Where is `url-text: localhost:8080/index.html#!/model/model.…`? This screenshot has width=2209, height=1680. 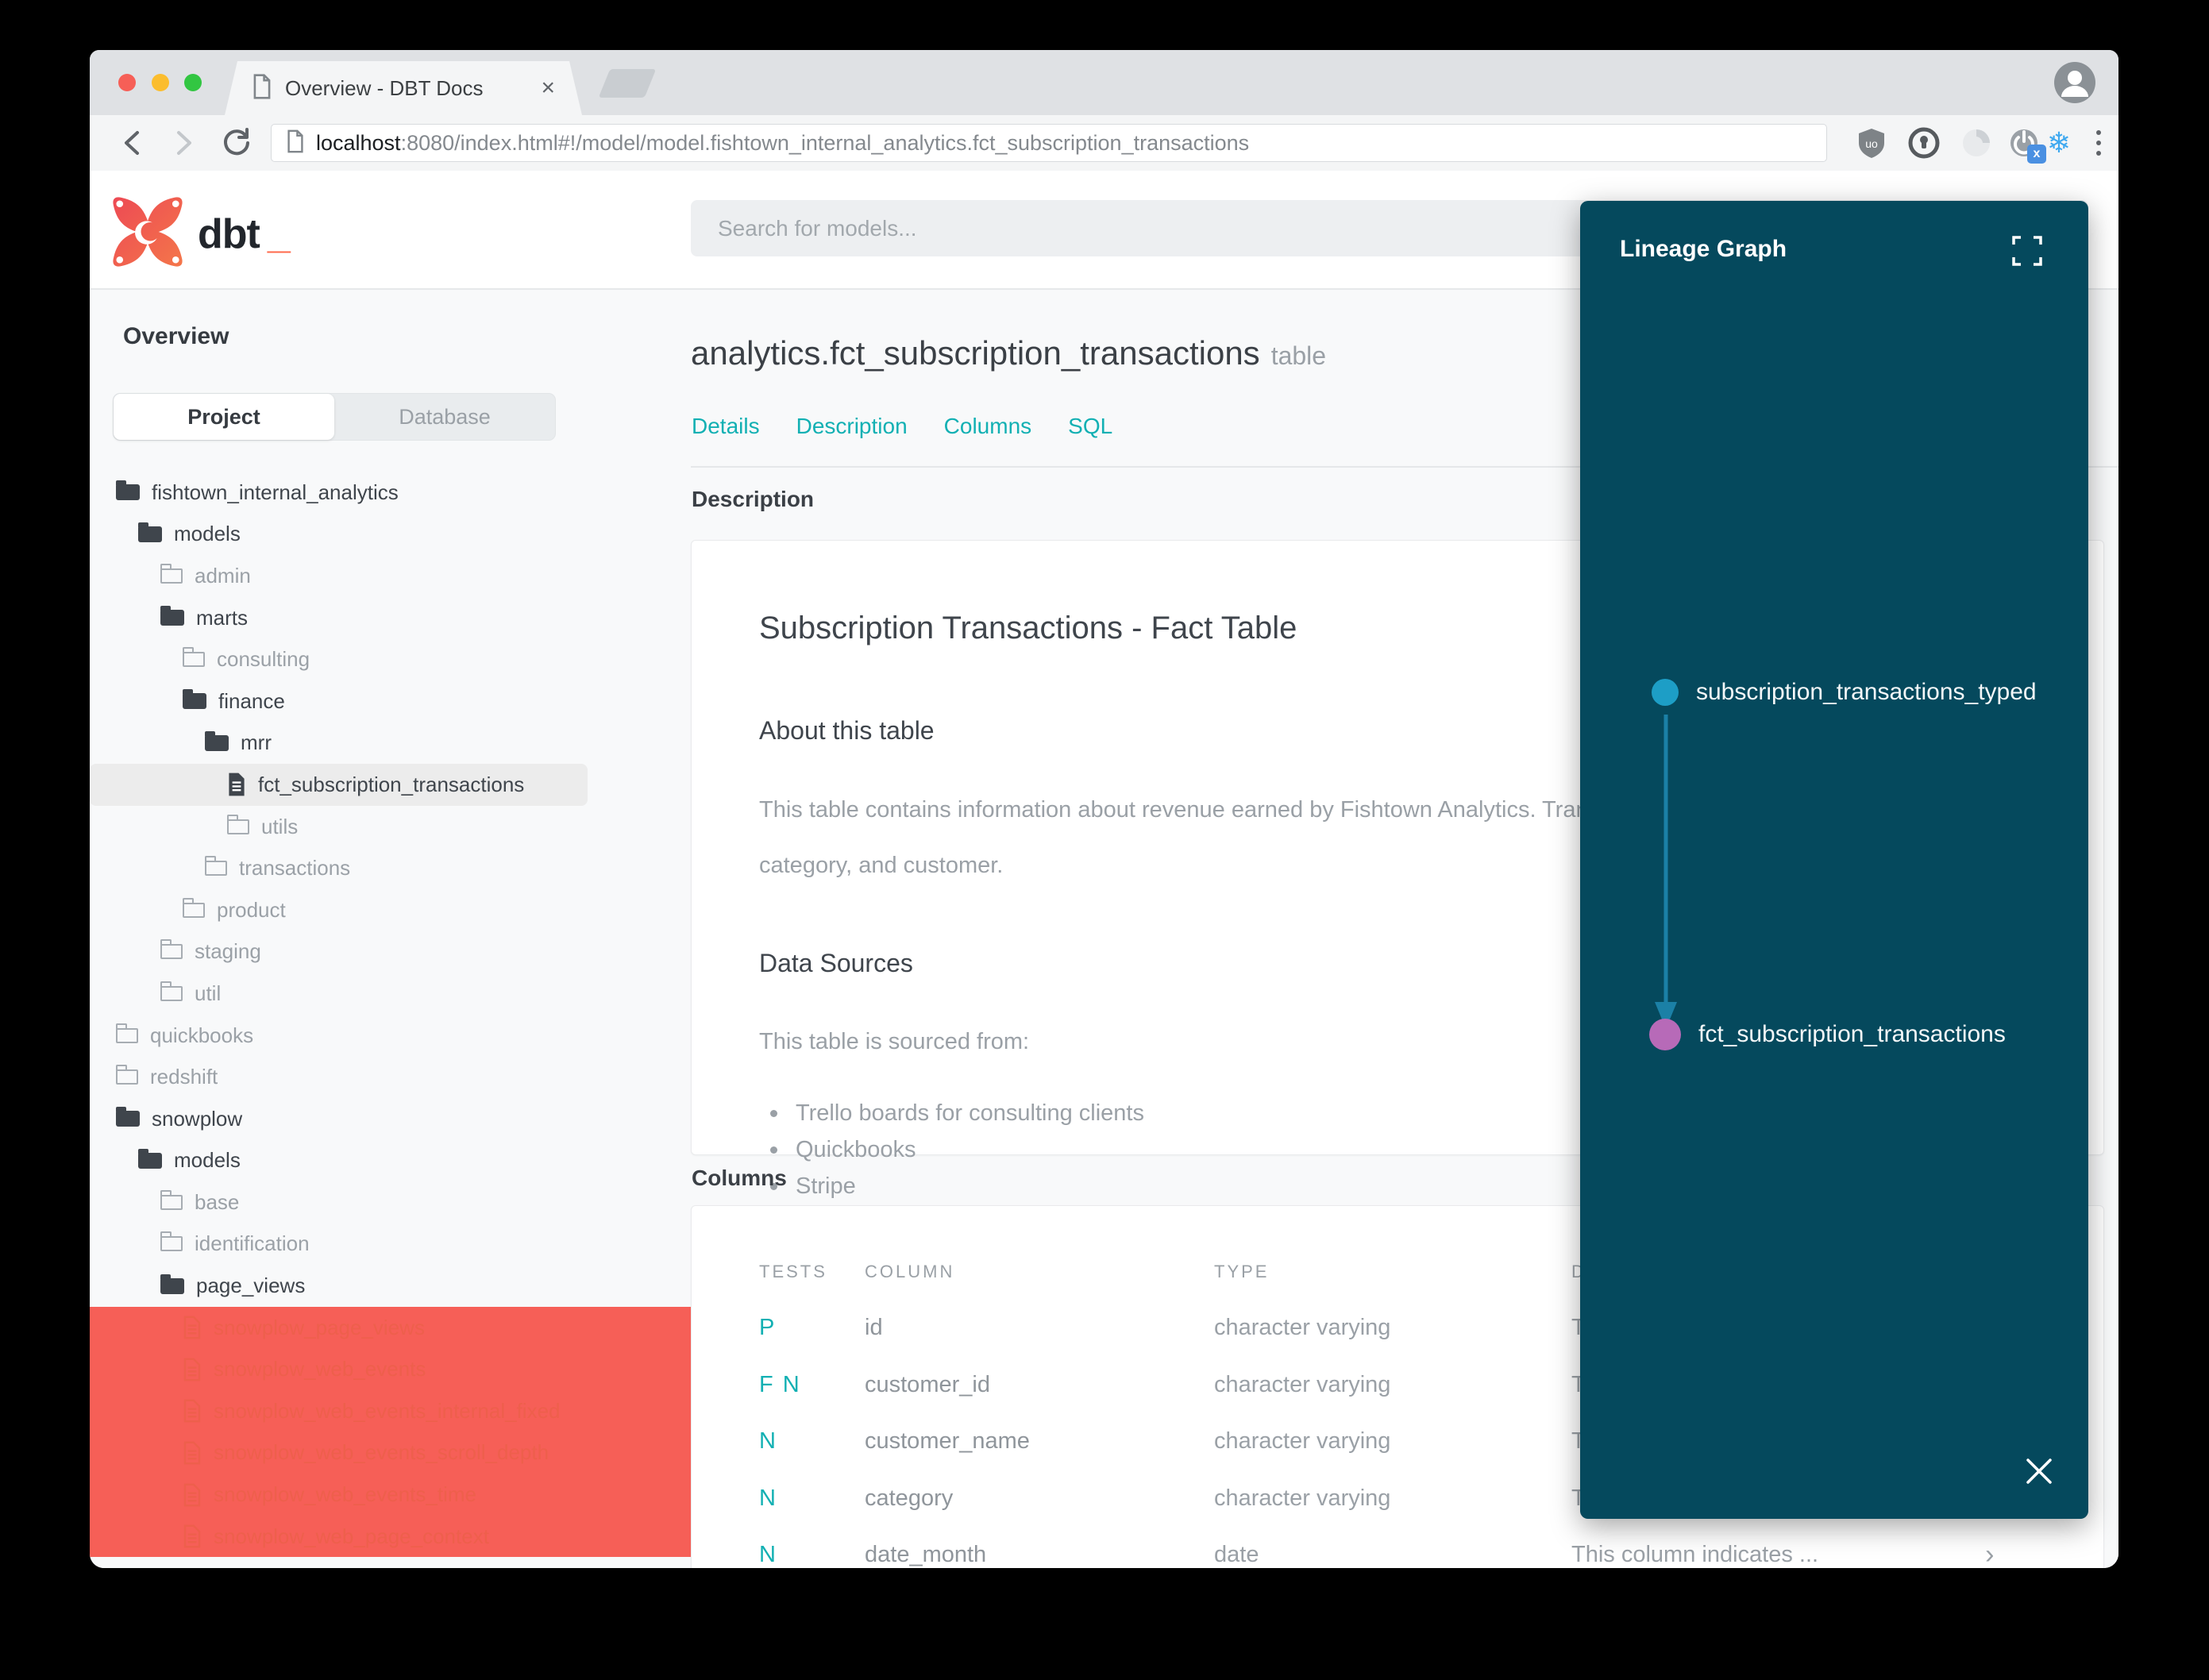
url-text: localhost:8080/index.html#!/model/model.… is located at coordinates (782, 143).